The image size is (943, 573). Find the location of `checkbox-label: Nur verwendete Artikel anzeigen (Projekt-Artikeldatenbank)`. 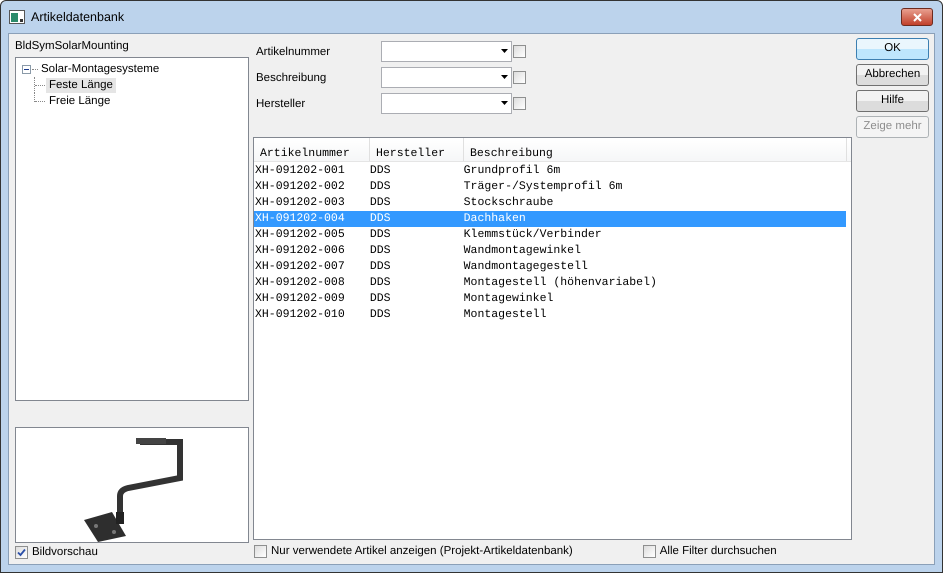

checkbox-label: Nur verwendete Artikel anzeigen (Projekt-Artikeldatenbank) is located at coordinates (422, 551).